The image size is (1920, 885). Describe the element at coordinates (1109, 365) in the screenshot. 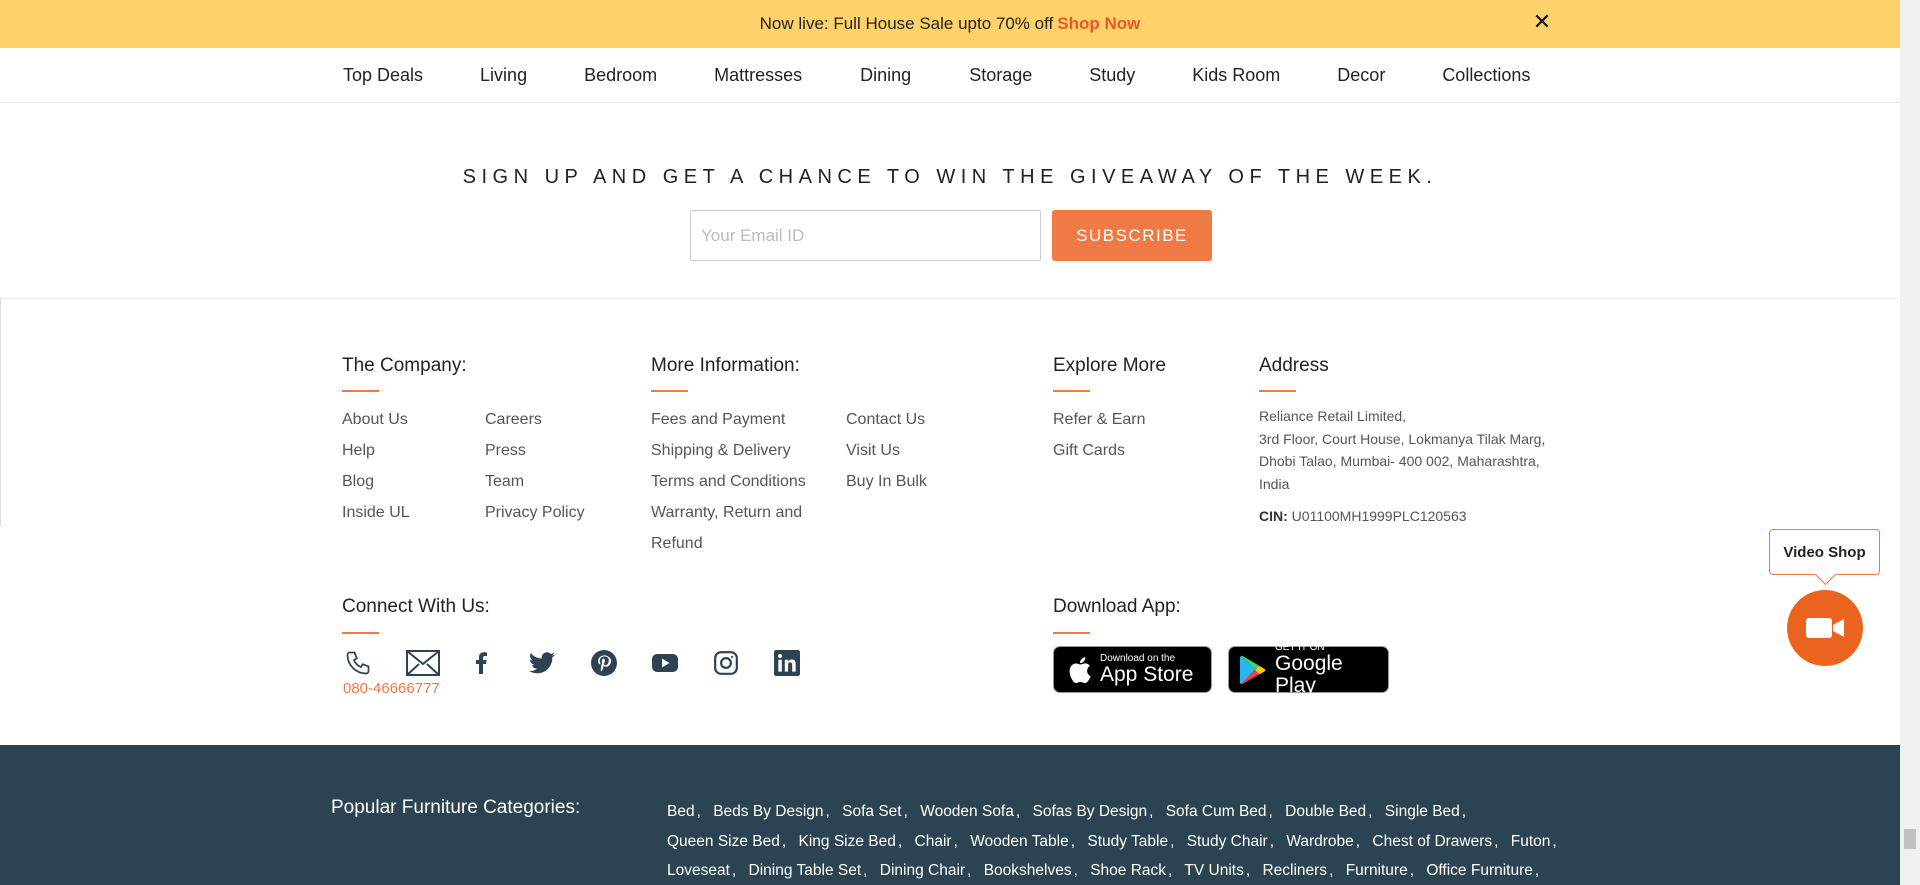

I see `explore-heading: Explore More` at that location.